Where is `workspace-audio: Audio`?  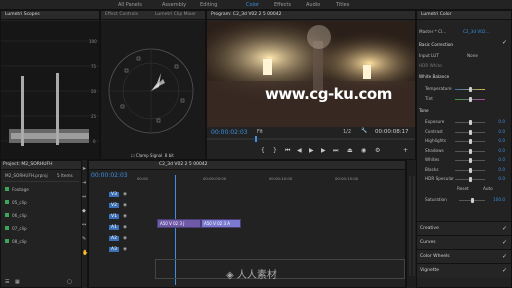
workspace-audio: Audio is located at coordinates (313, 5).